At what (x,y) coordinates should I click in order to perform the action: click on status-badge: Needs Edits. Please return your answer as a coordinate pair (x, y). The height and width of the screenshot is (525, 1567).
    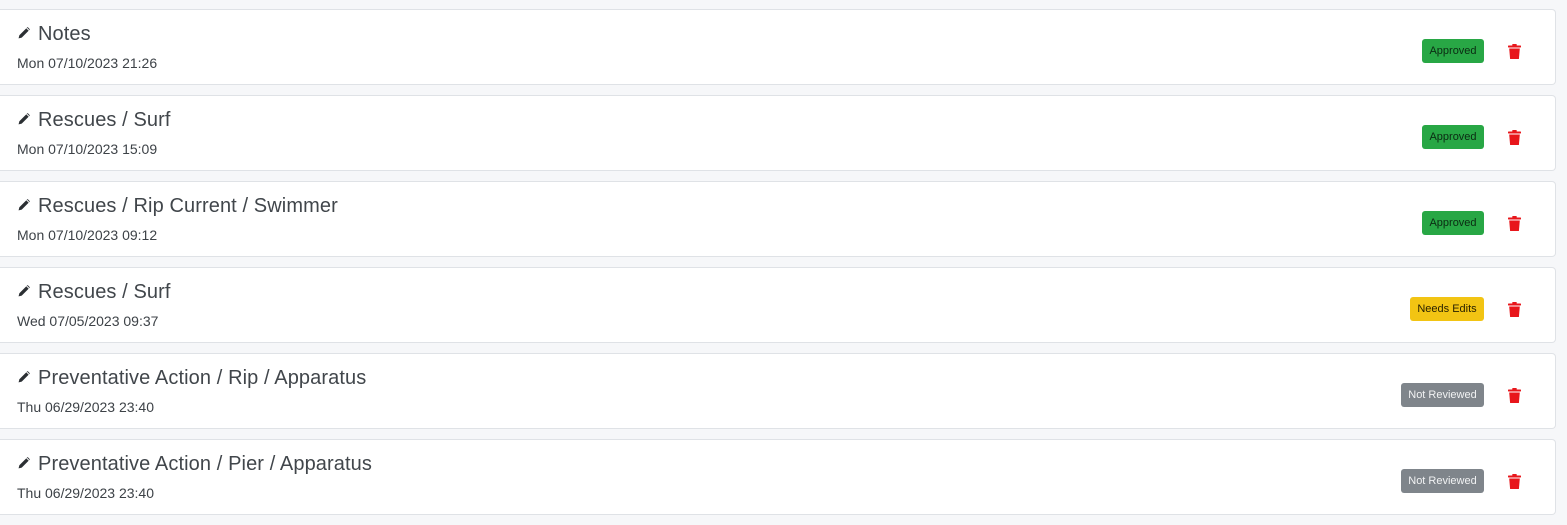
    Looking at the image, I should click on (1447, 309).